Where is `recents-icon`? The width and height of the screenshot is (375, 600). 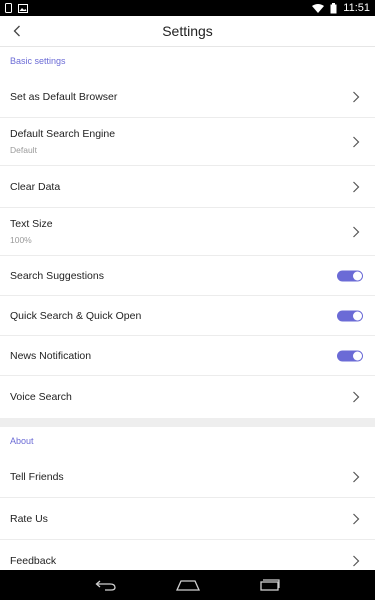
recents-icon is located at coordinates (269, 585).